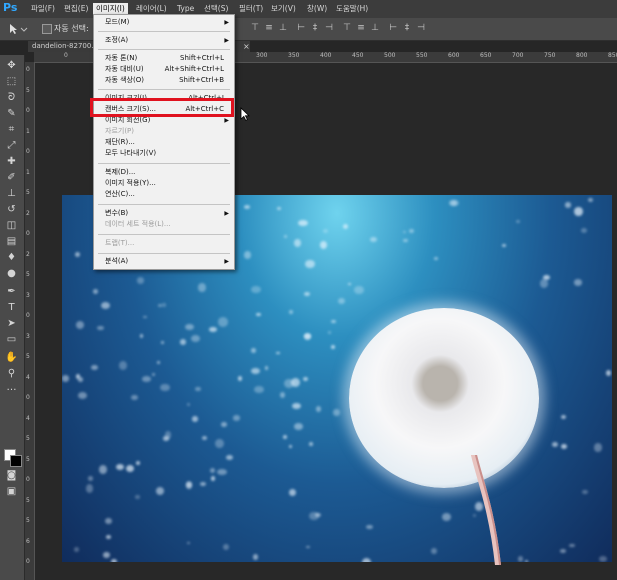  Describe the element at coordinates (11, 476) in the screenshot. I see `quick-mask-icon: ◙` at that location.